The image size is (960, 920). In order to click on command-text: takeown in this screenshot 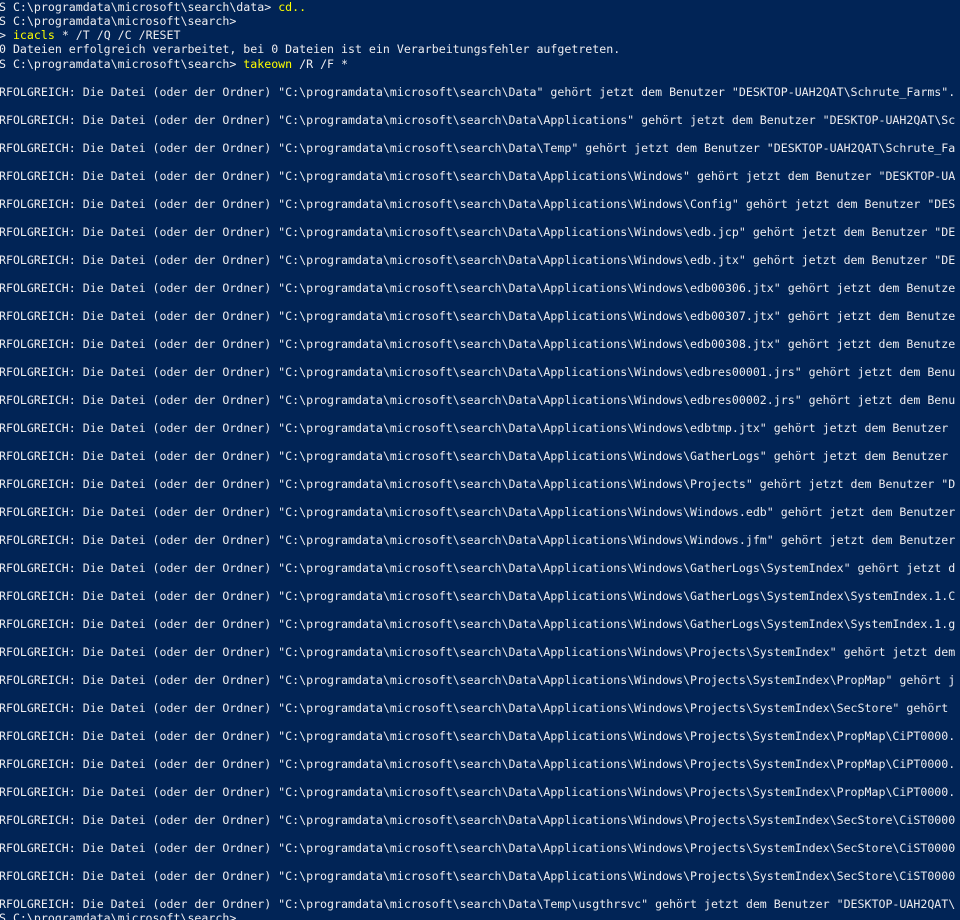, I will do `click(268, 64)`.